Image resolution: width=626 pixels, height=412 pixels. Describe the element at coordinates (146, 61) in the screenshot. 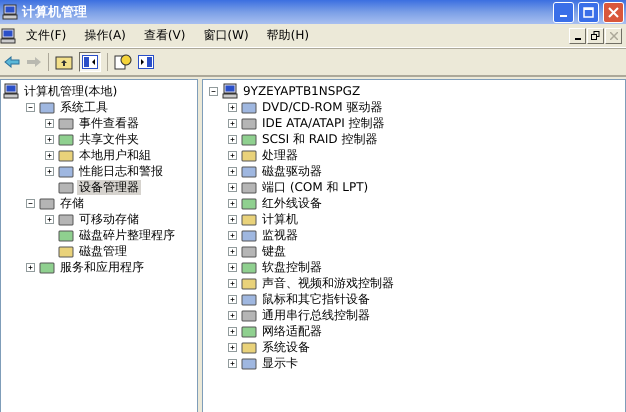

I see `action-pane-icon` at that location.